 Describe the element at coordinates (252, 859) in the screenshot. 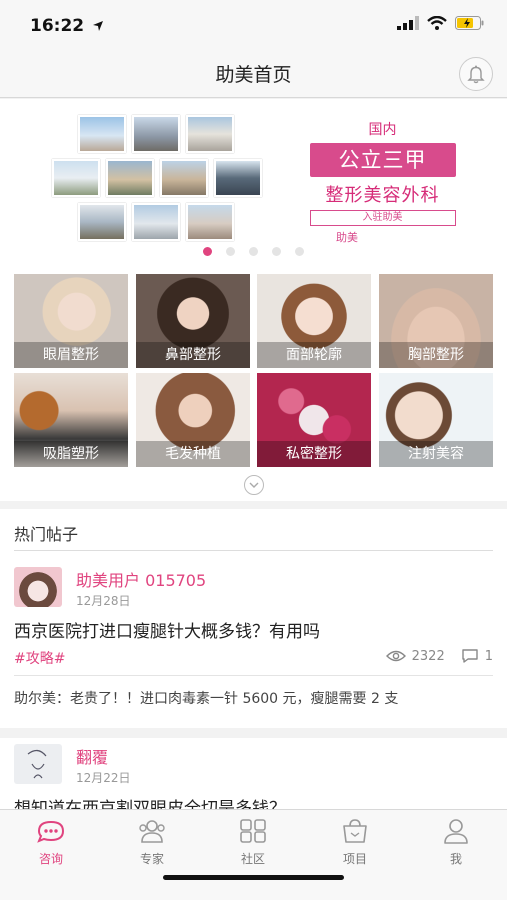

I see `tab-label: 社区` at that location.